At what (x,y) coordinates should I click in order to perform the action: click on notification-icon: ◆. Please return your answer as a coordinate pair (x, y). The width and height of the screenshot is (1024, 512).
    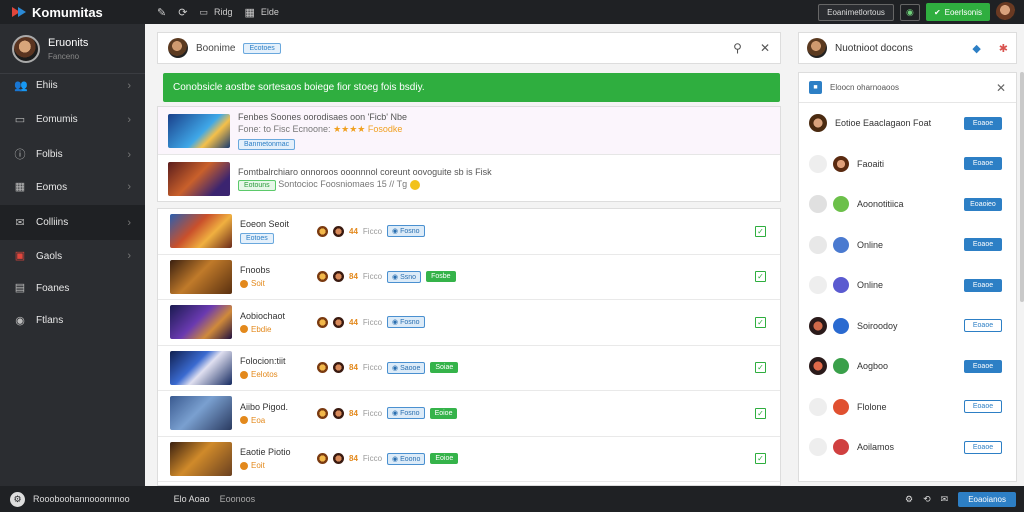
    Looking at the image, I should click on (976, 48).